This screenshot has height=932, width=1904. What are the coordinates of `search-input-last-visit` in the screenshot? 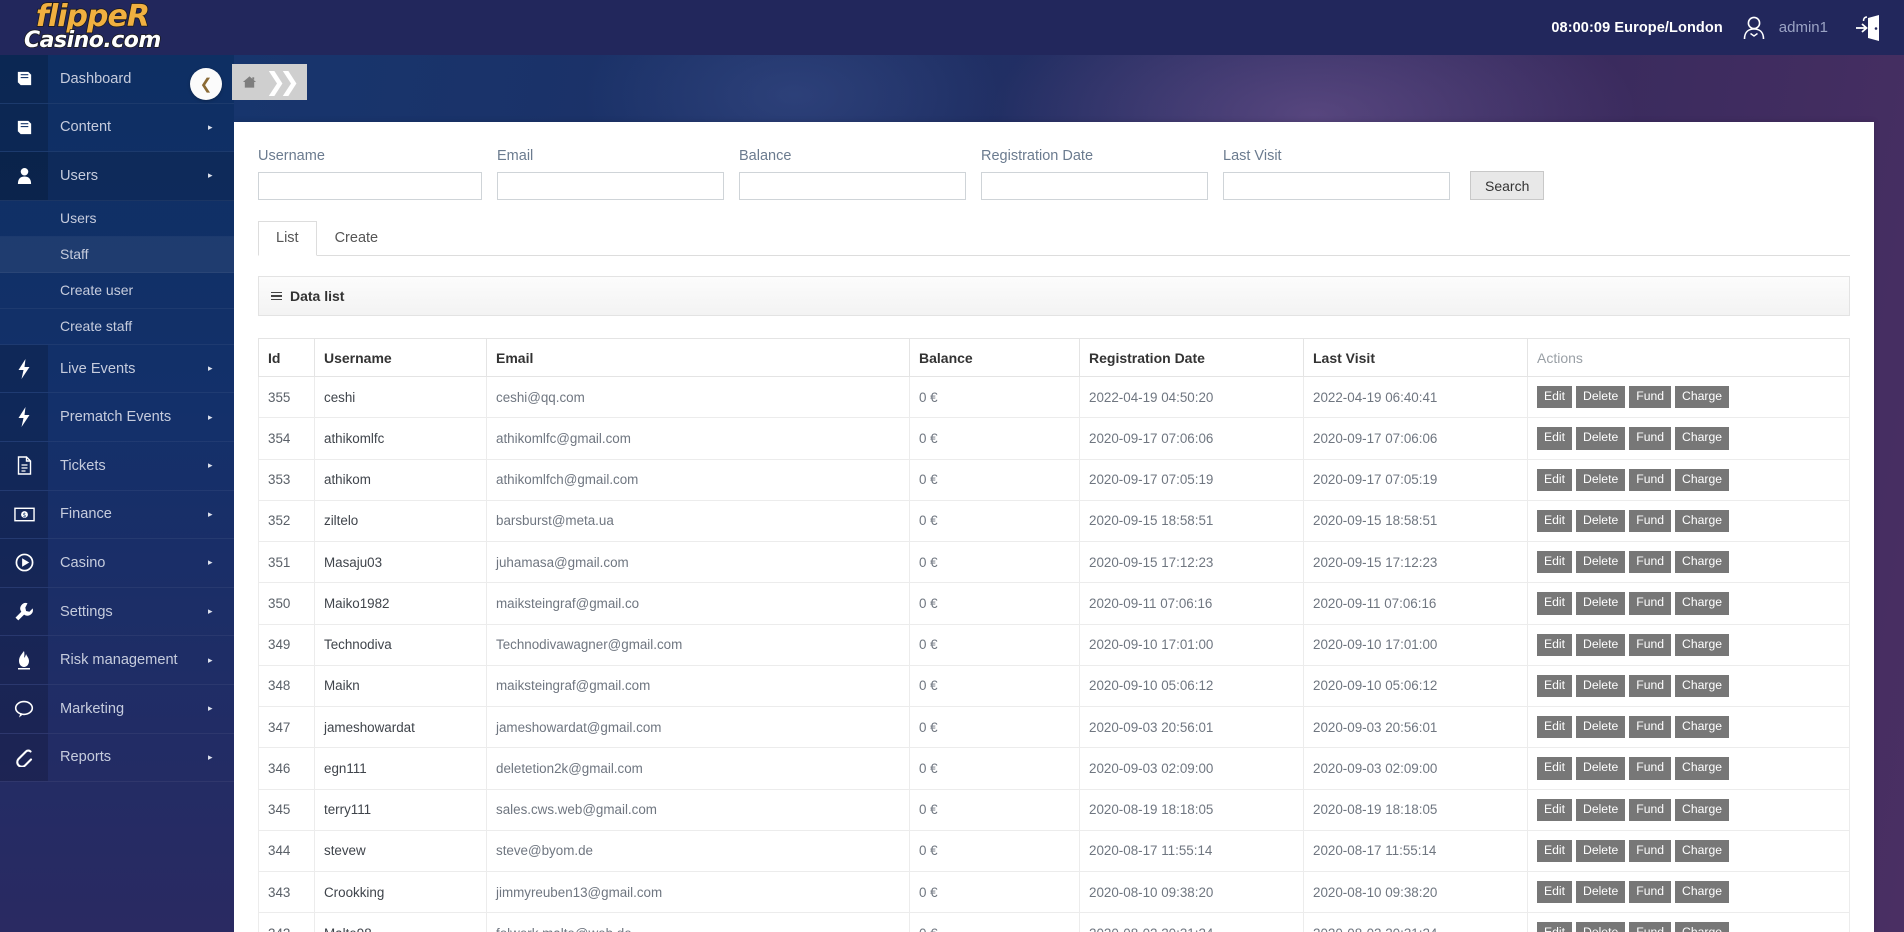 It's located at (1336, 186).